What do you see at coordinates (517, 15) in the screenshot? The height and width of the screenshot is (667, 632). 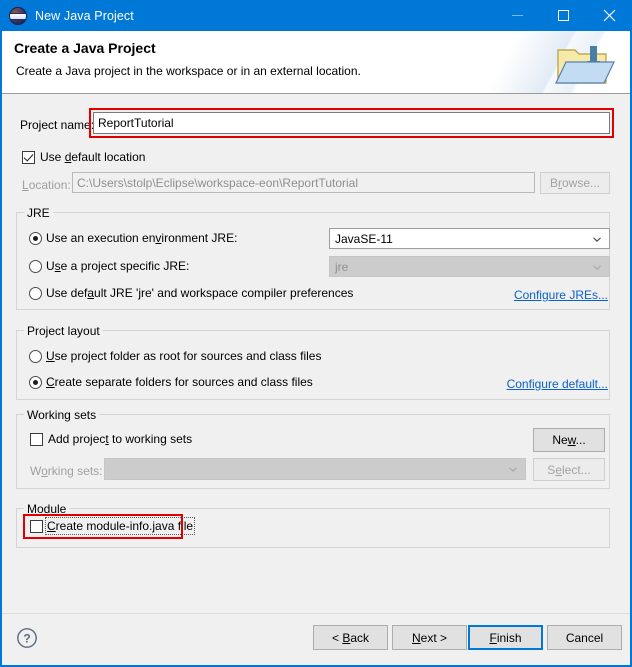 I see `minimize-icon` at bounding box center [517, 15].